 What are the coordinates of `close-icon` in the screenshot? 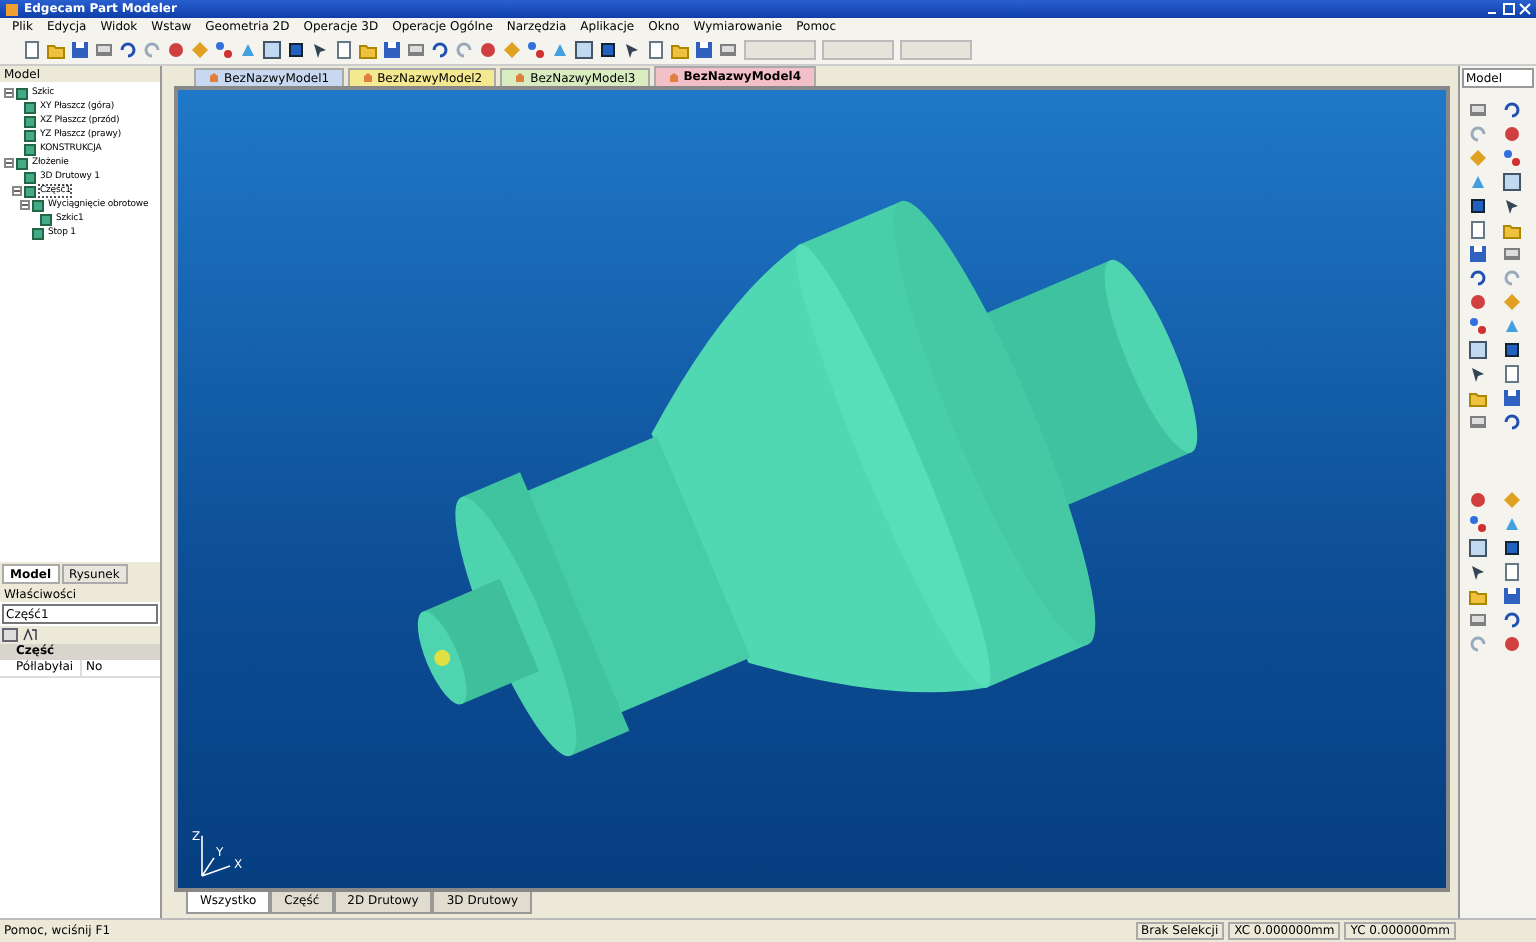 It's located at (1525, 9).